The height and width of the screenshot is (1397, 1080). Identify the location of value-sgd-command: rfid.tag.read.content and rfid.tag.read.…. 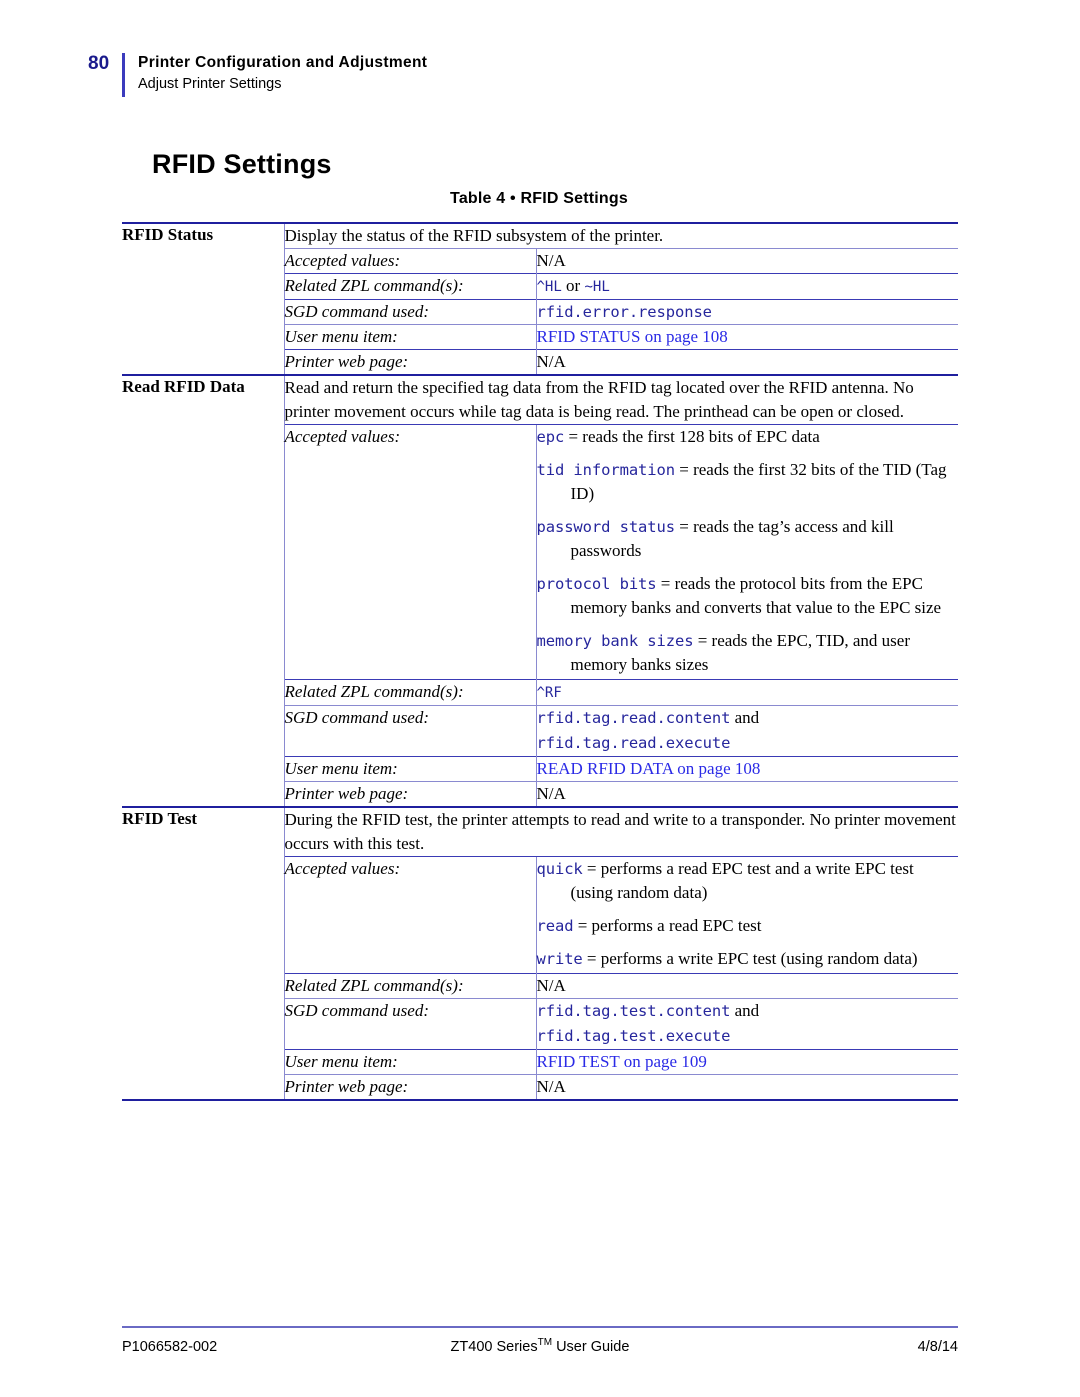
(747, 731).